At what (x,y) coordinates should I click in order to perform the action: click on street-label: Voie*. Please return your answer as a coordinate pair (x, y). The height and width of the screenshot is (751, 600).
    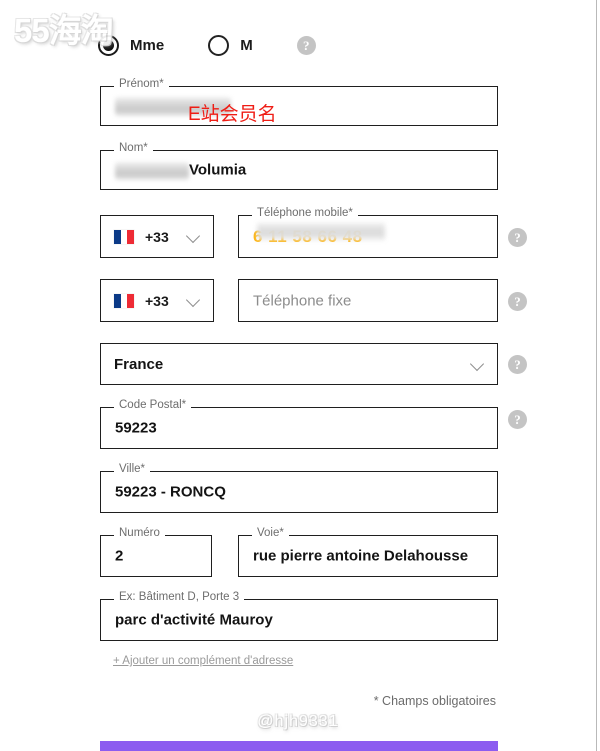
    Looking at the image, I should click on (270, 533).